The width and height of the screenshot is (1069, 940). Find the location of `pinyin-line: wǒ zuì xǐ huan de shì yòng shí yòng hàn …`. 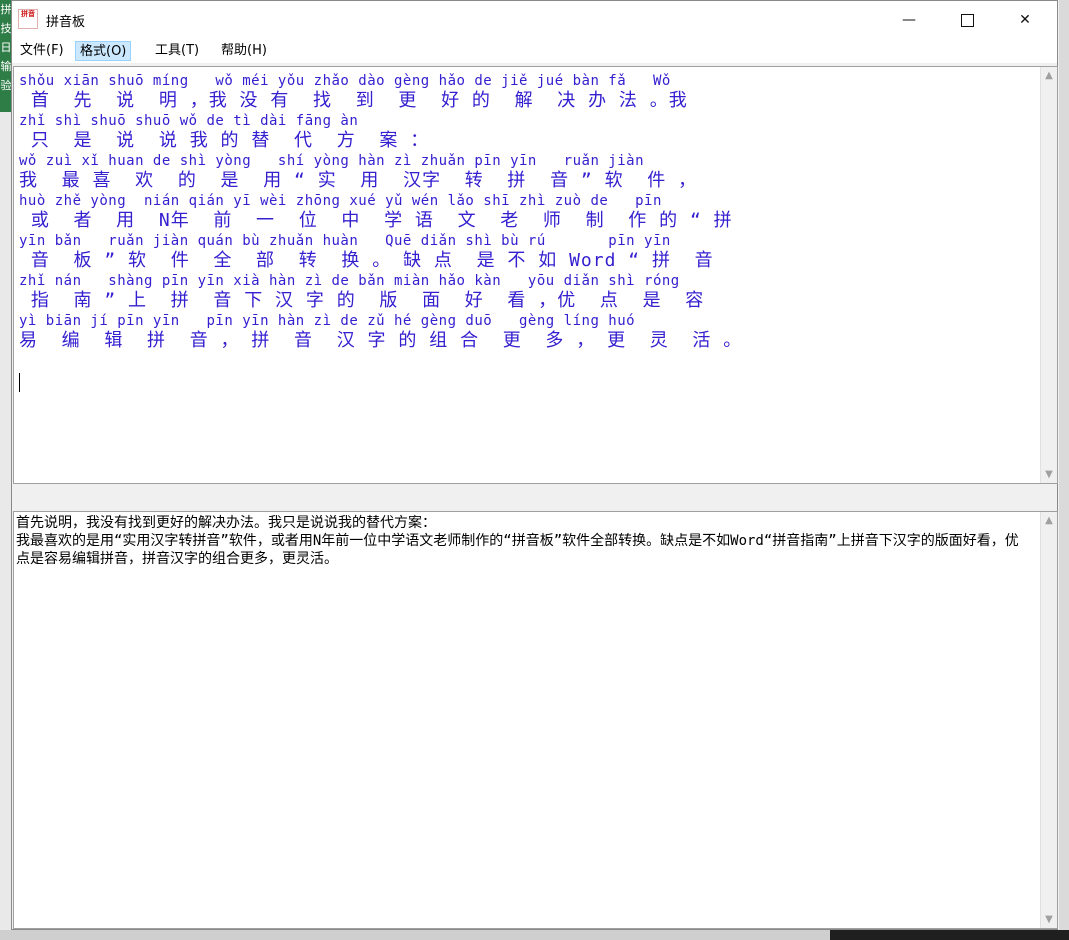

pinyin-line: wǒ zuì xǐ huan de shì yòng shí yòng hàn … is located at coordinates (332, 161).